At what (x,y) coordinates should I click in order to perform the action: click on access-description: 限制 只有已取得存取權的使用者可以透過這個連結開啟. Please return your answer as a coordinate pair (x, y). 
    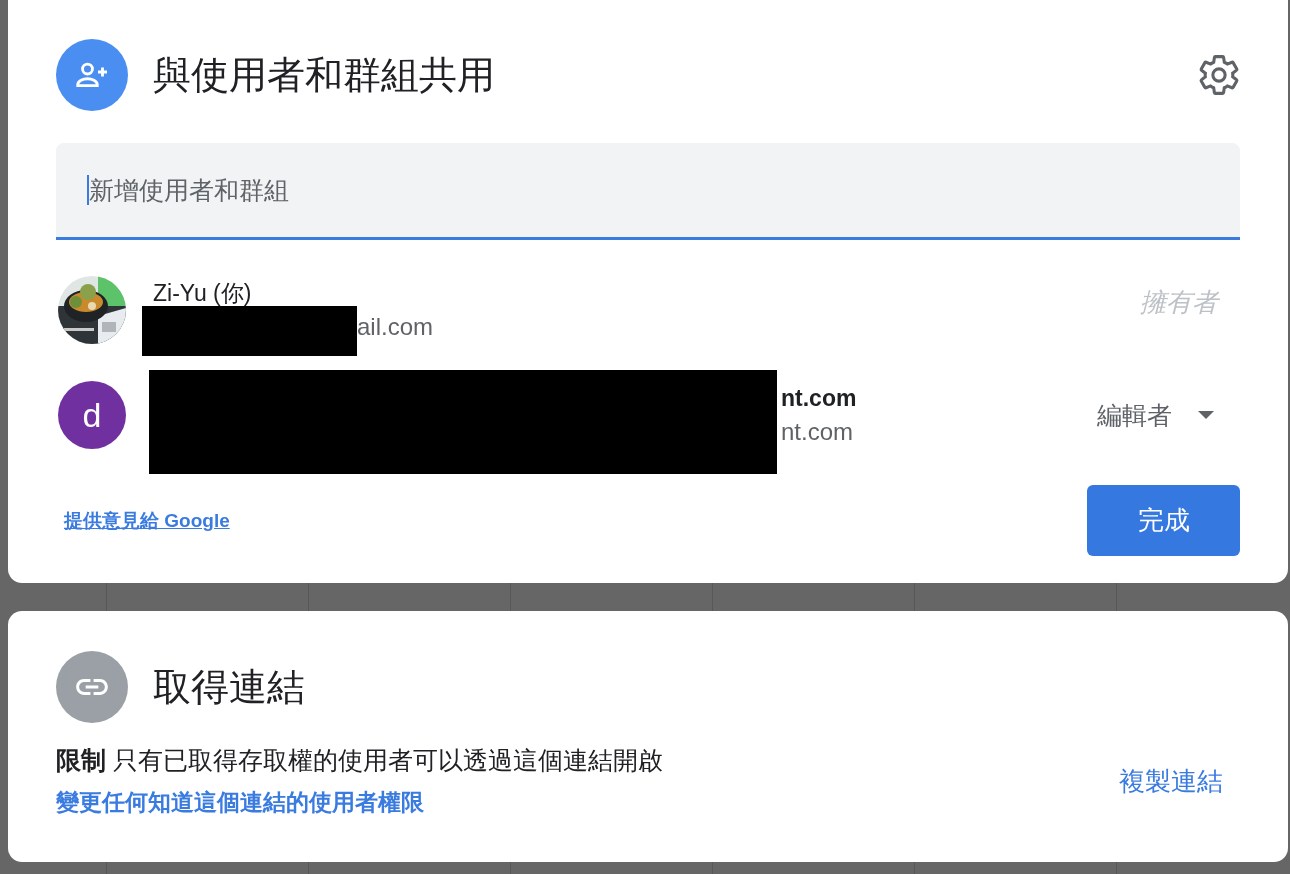
    Looking at the image, I should click on (359, 760).